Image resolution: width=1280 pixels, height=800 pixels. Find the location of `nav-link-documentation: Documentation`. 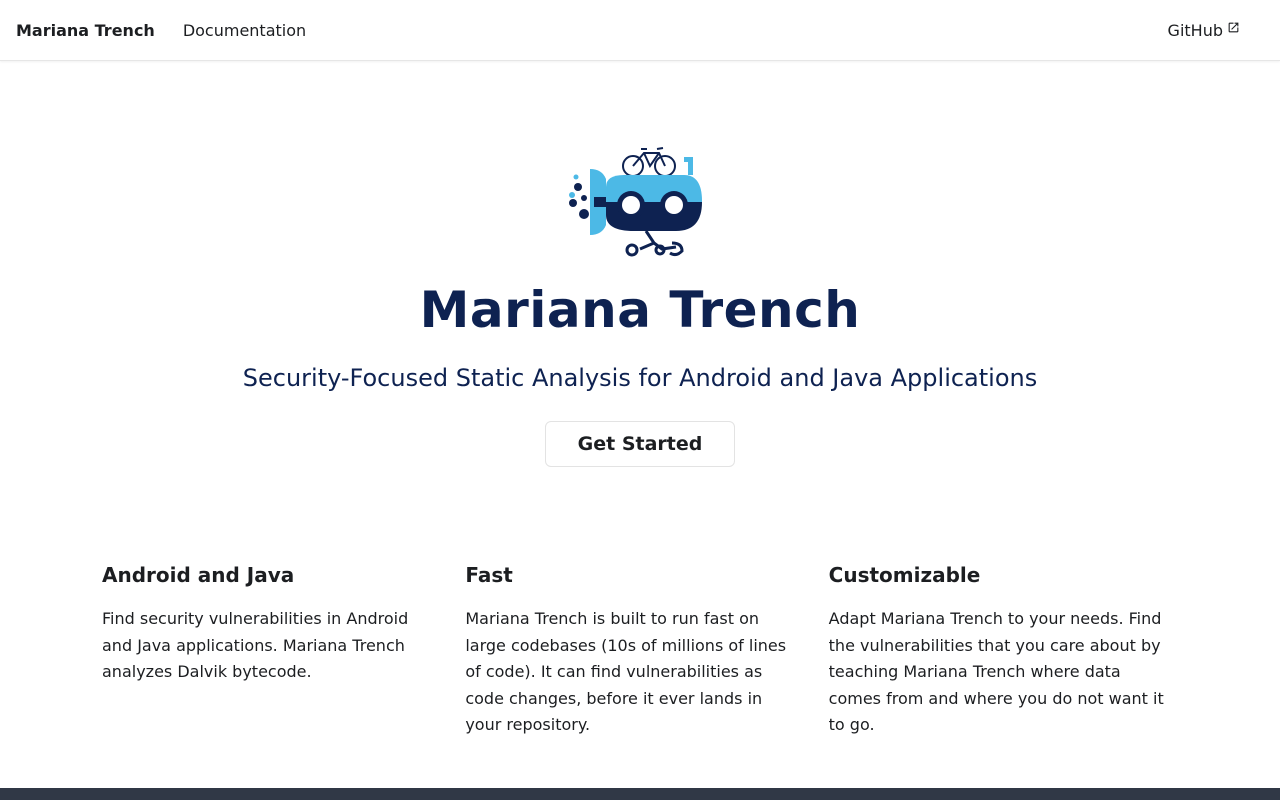

nav-link-documentation: Documentation is located at coordinates (244, 30).